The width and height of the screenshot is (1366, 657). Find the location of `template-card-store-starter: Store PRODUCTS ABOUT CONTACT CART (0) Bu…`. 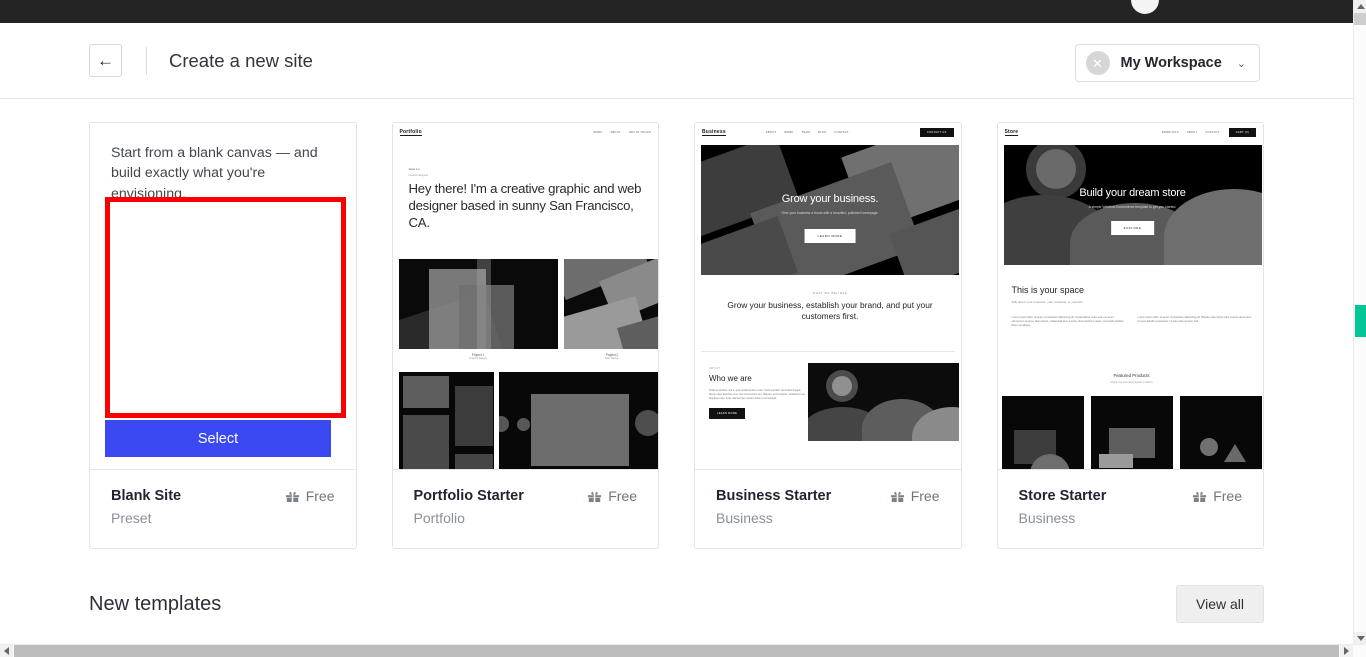

template-card-store-starter: Store PRODUCTS ABOUT CONTACT CART (0) Bu… is located at coordinates (1130, 335).